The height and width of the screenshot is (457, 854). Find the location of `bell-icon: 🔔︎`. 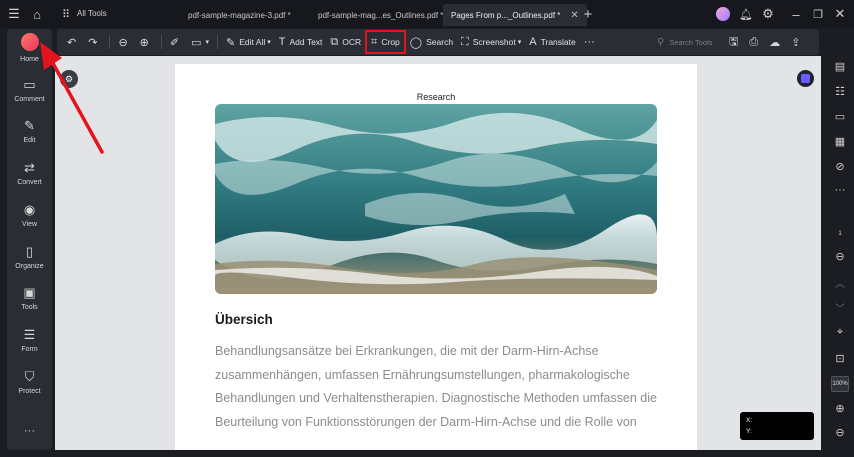

bell-icon: 🔔︎ is located at coordinates (746, 14).